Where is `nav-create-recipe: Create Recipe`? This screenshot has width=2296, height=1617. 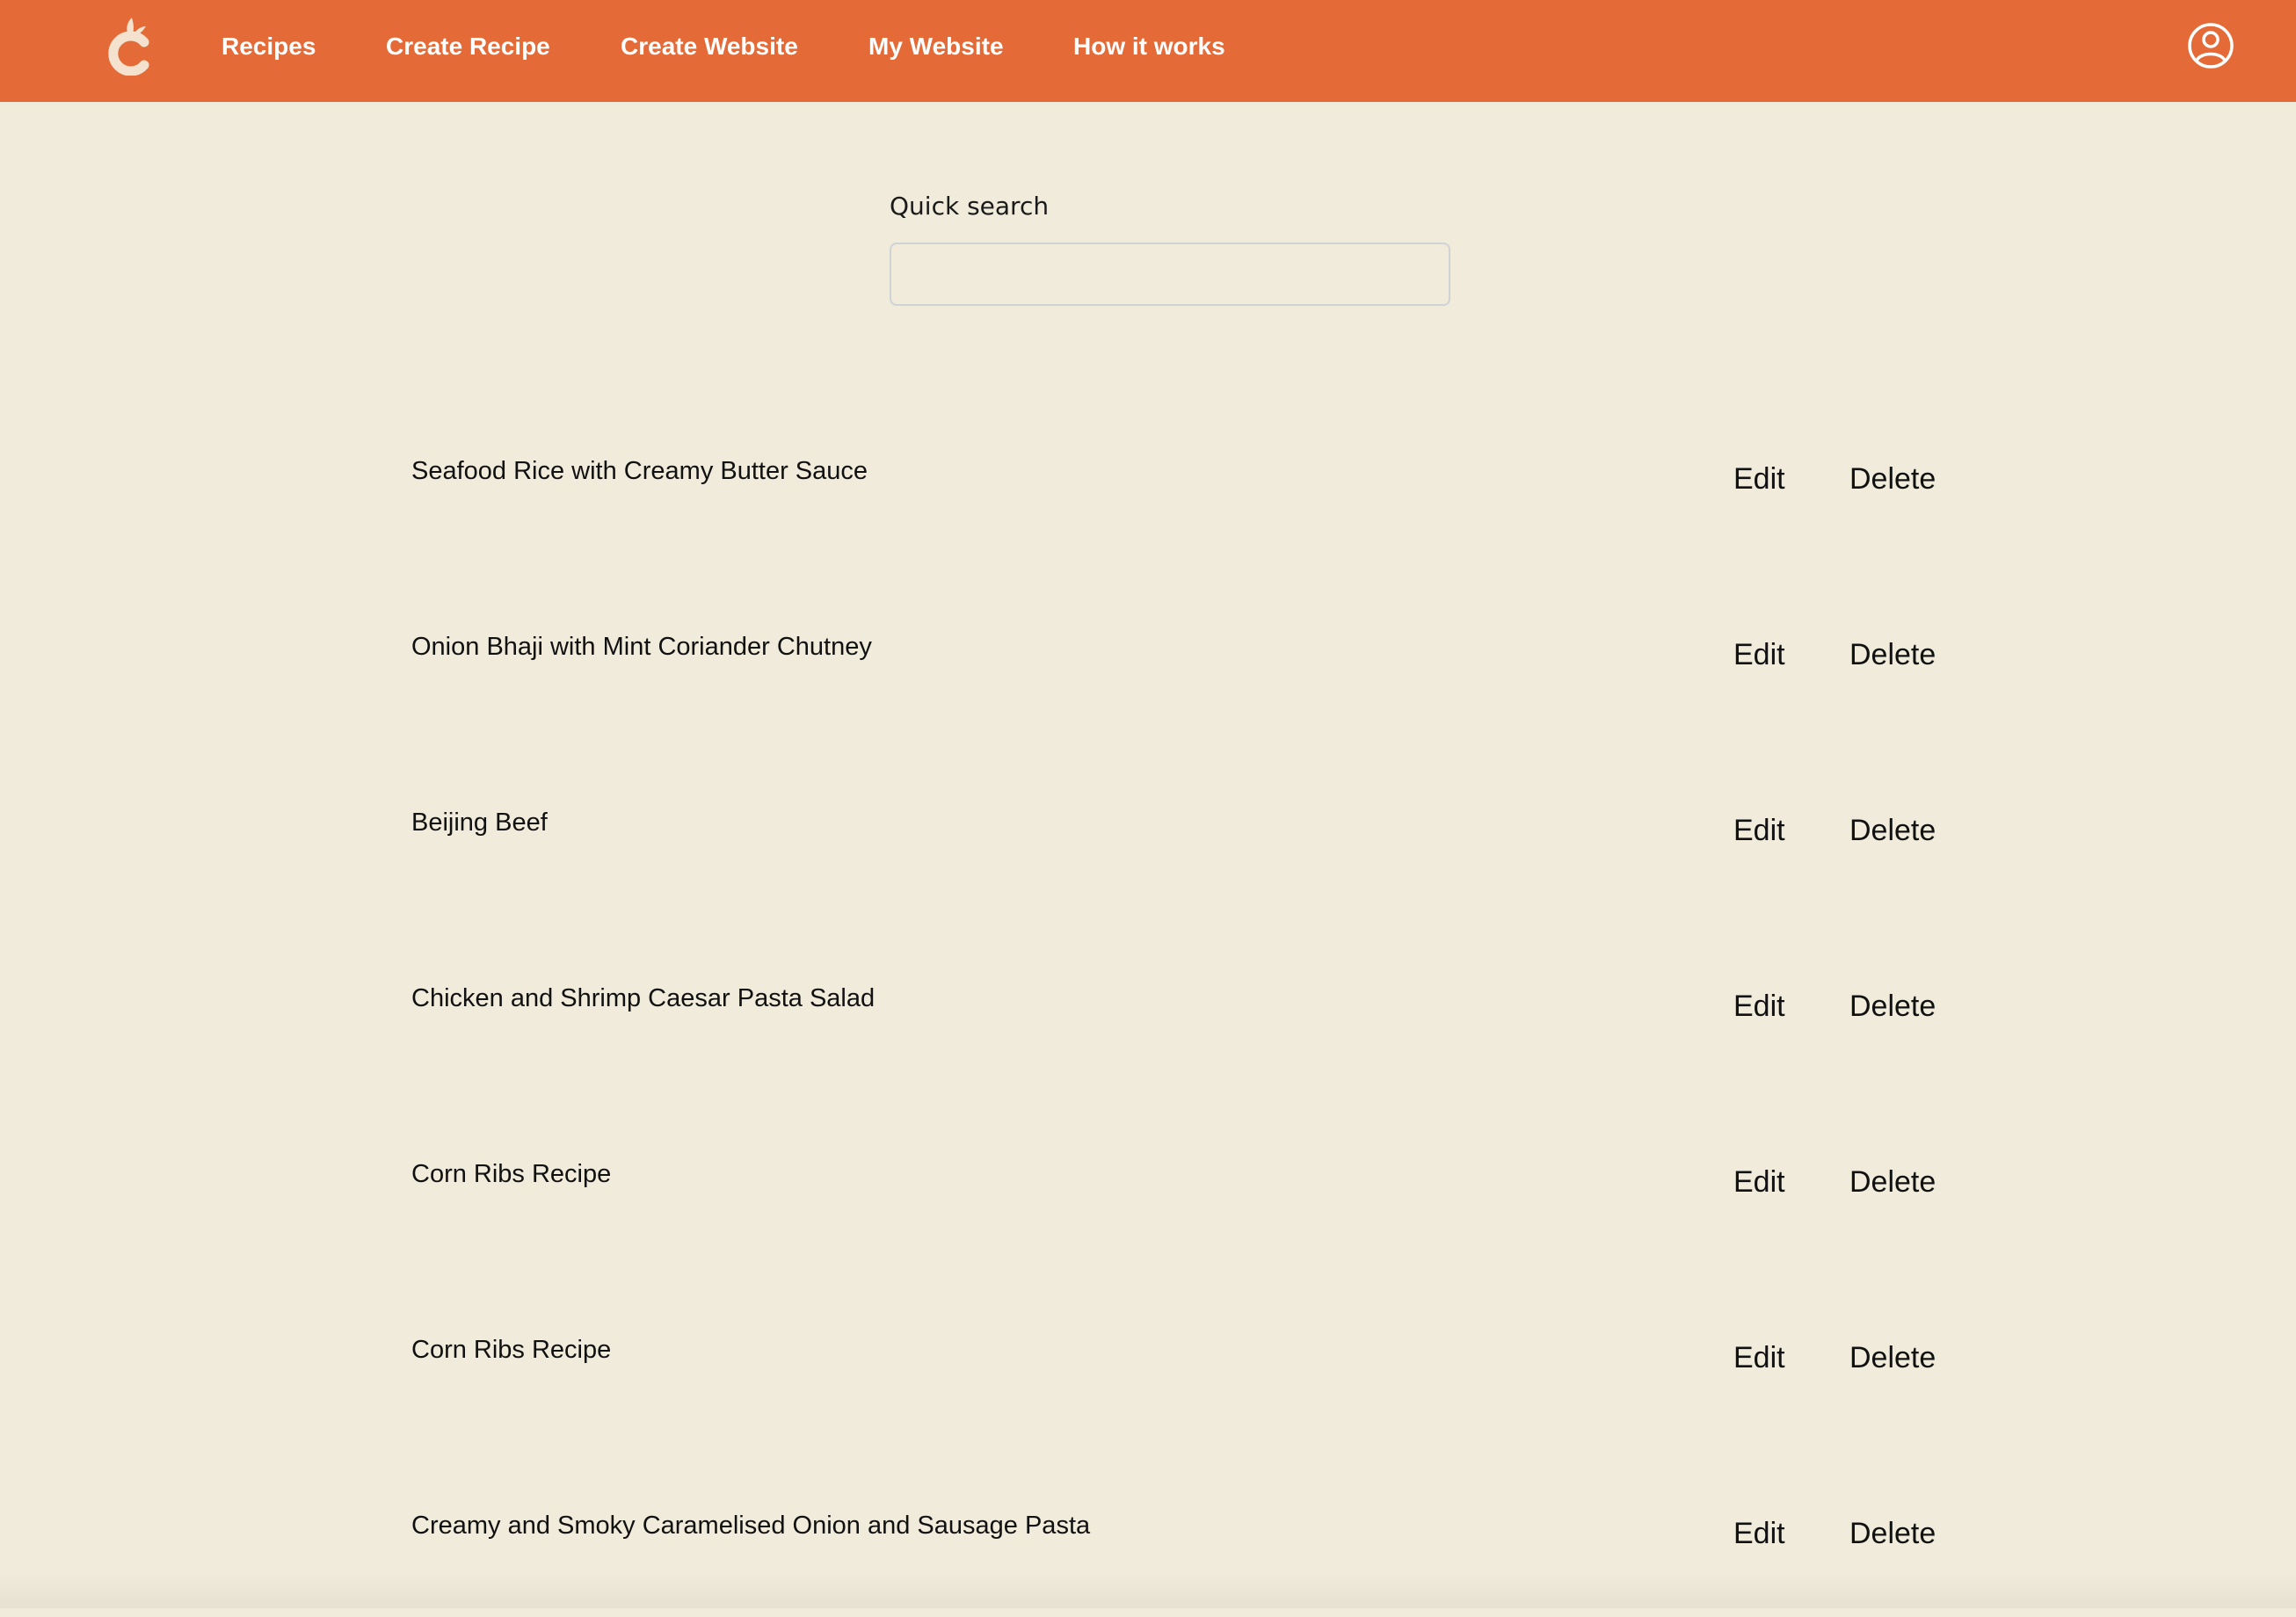 nav-create-recipe: Create Recipe is located at coordinates (468, 46).